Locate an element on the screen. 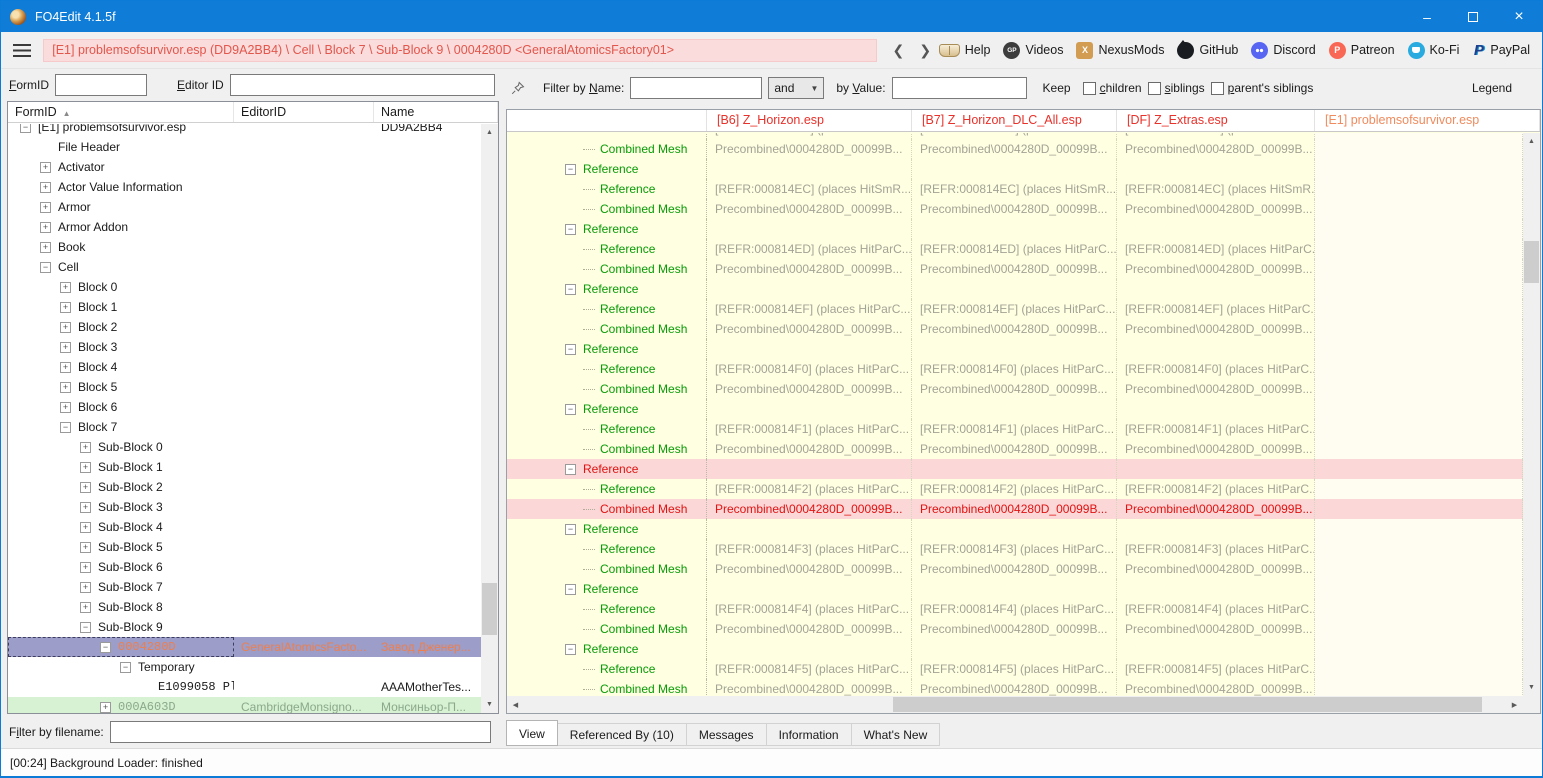 The height and width of the screenshot is (778, 1543). grid-column-header is located at coordinates (607, 120).